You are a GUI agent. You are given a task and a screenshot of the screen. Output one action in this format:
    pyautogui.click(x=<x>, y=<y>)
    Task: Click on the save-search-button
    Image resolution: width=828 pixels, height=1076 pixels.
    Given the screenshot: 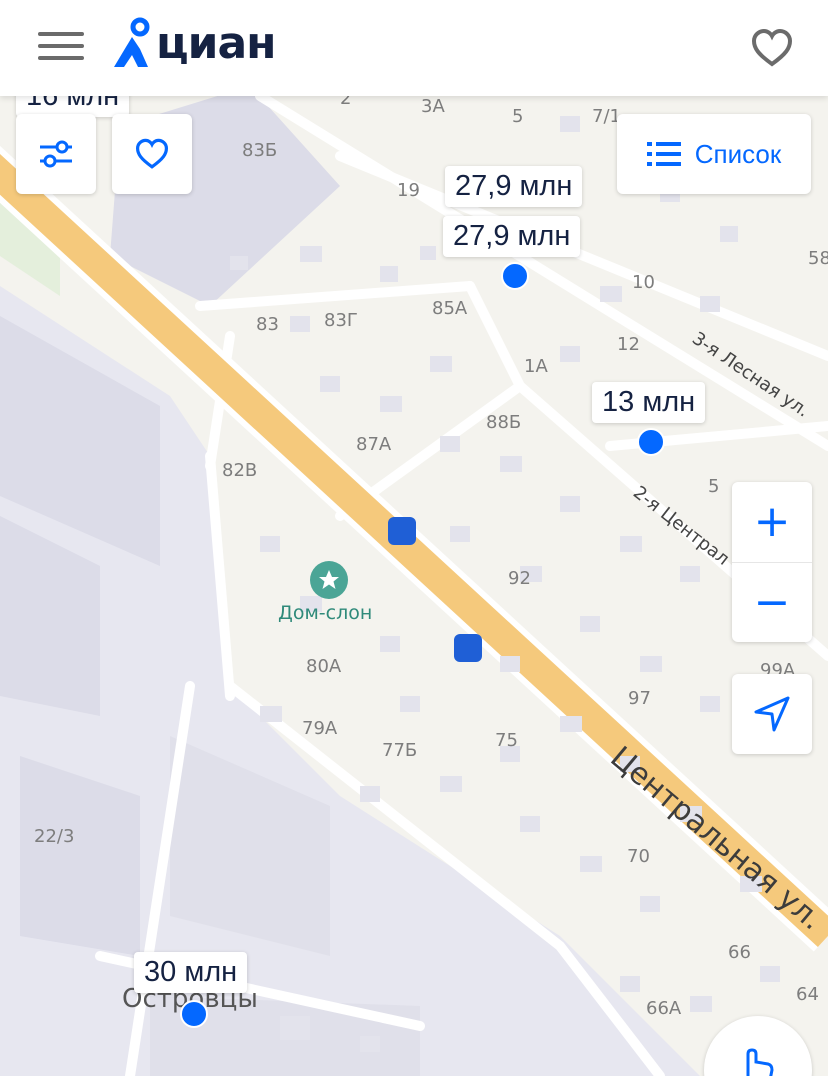 What is the action you would take?
    pyautogui.click(x=152, y=154)
    